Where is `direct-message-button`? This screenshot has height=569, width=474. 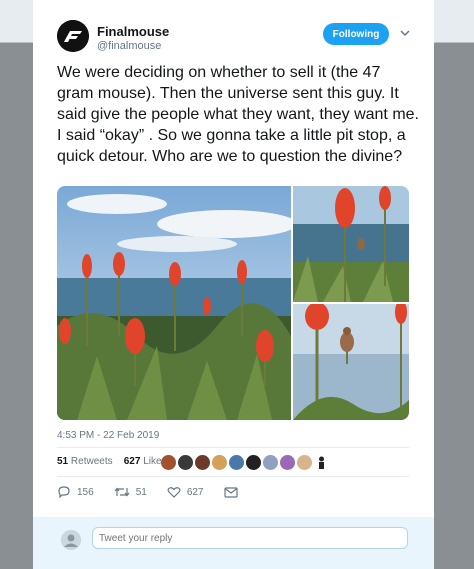
direct-message-button is located at coordinates (233, 492).